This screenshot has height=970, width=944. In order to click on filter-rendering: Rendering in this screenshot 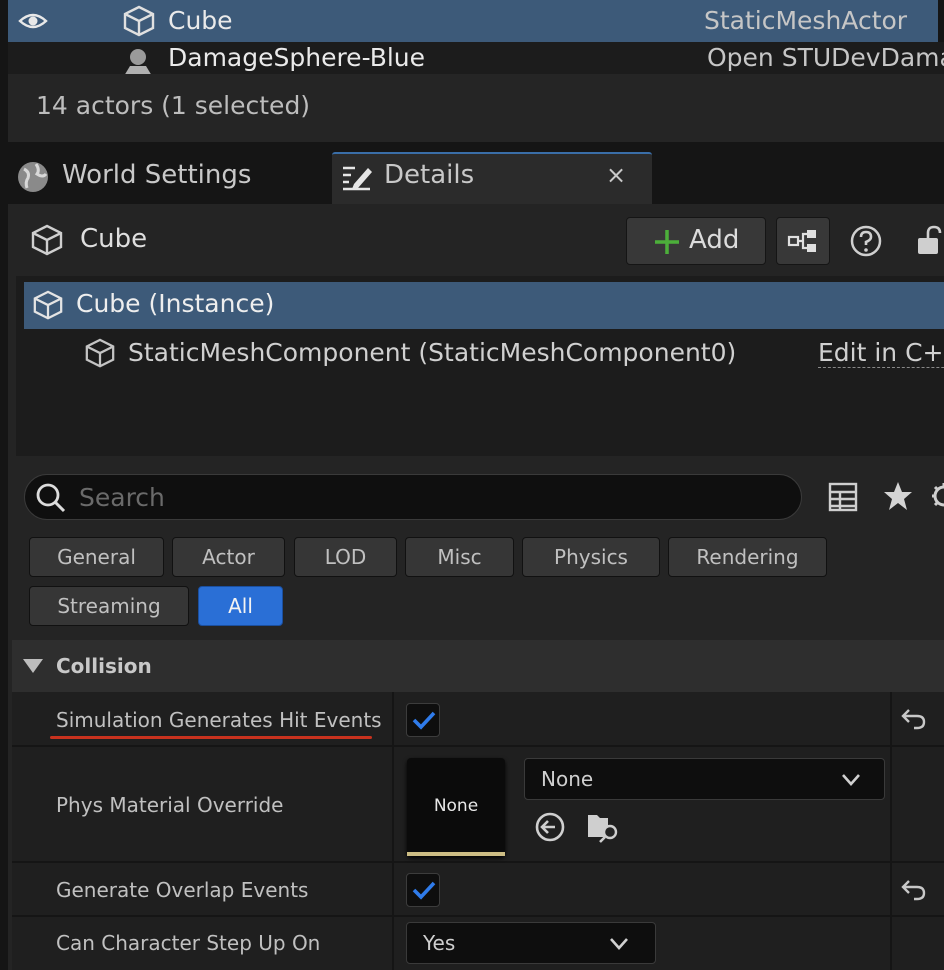, I will do `click(747, 557)`.